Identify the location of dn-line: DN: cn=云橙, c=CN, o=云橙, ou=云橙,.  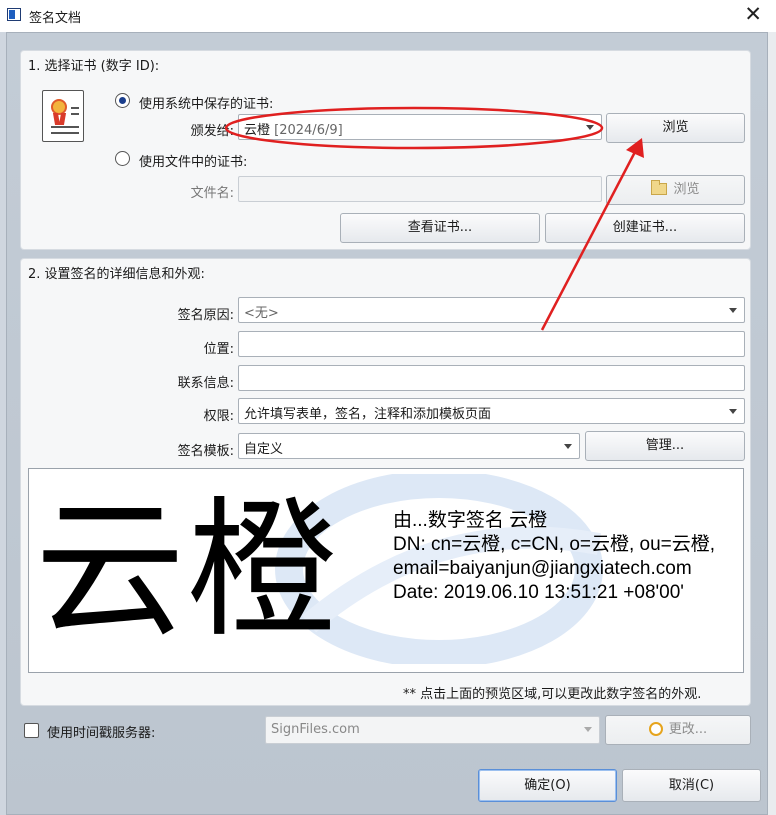
(554, 544).